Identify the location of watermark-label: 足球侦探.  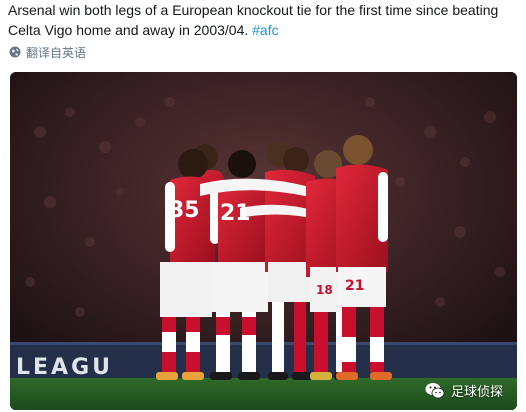
(476, 392).